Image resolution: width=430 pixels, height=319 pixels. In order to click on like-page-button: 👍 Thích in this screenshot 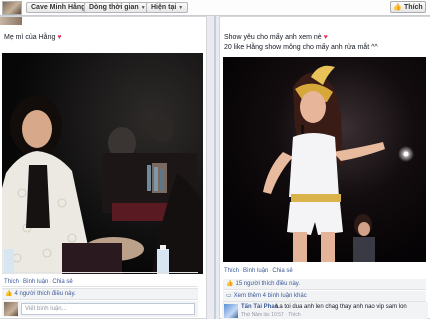, I will do `click(408, 7)`.